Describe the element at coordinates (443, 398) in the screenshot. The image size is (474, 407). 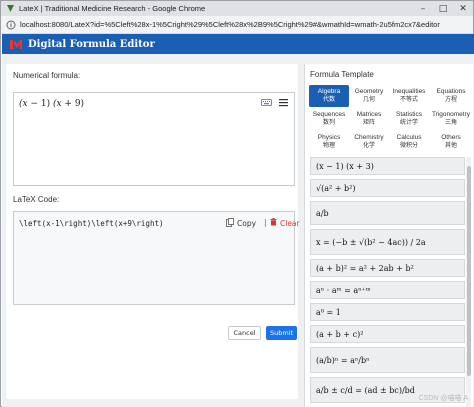
I see `watermark: CSDN @喵喵 A` at that location.